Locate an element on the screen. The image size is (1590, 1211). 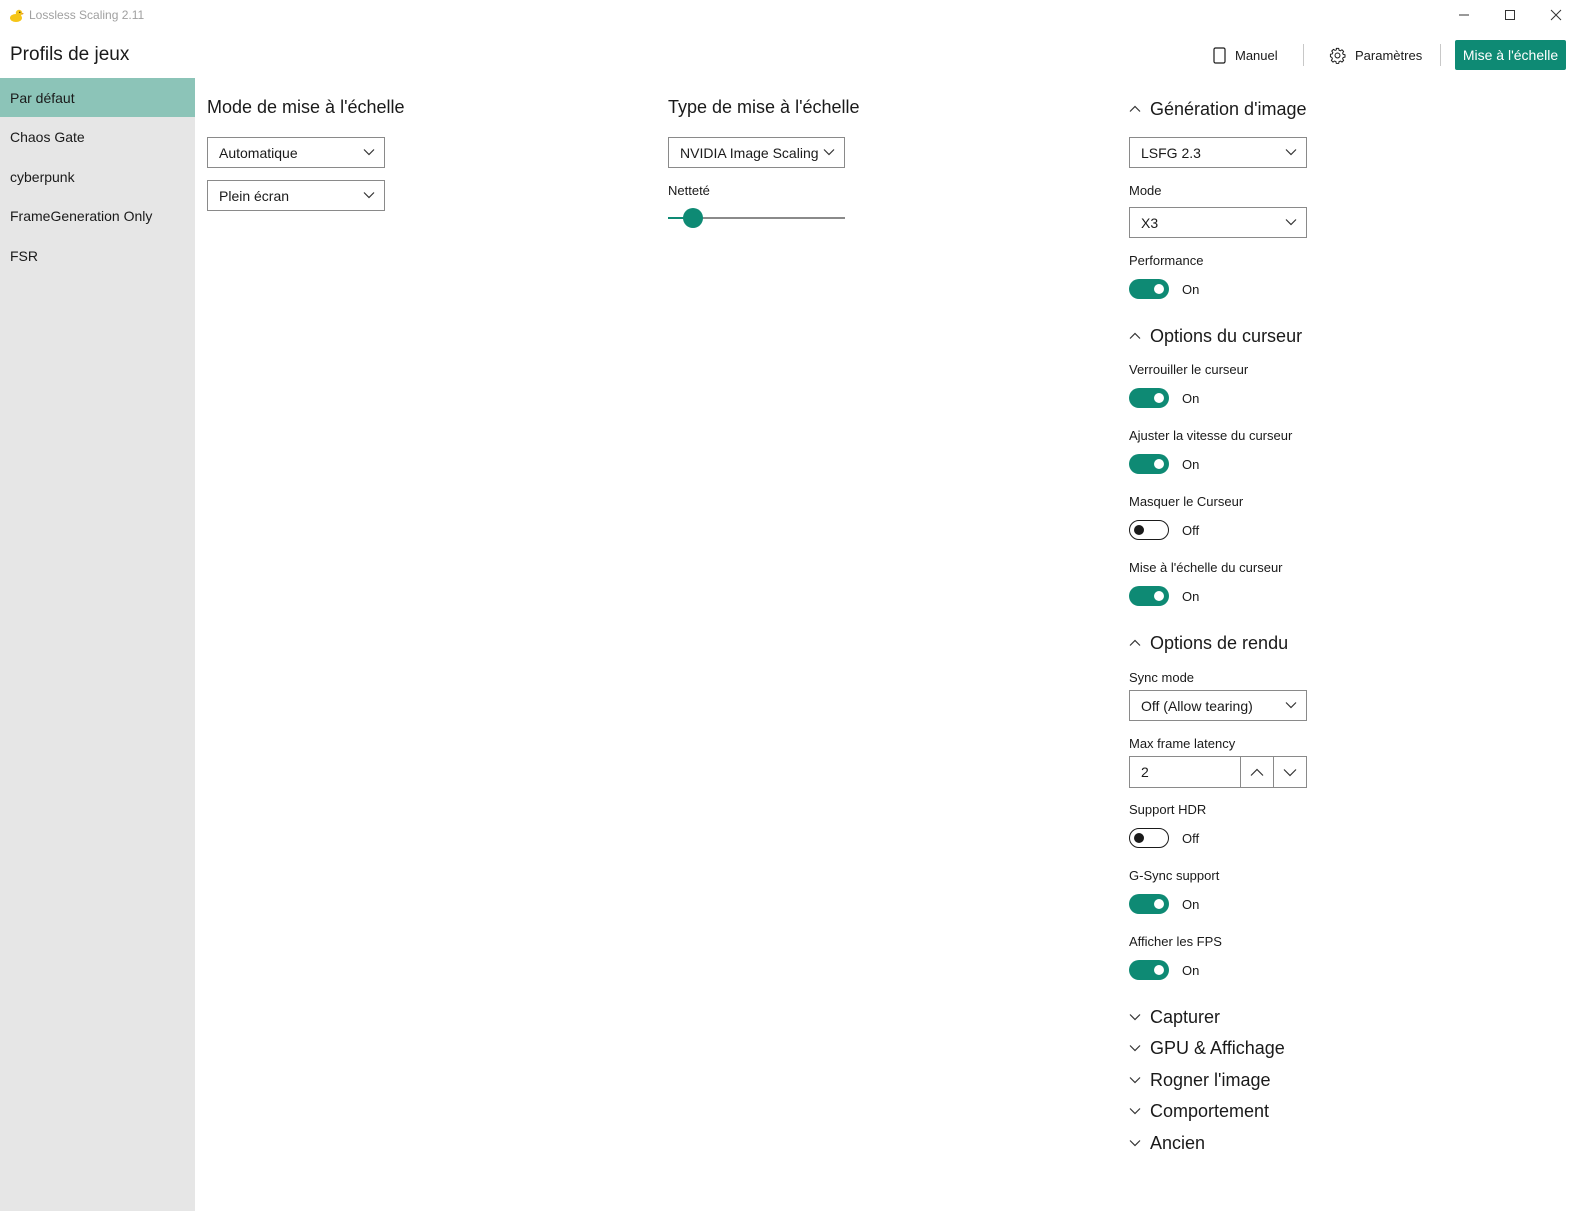
hide-cursor-toggle is located at coordinates (1149, 530).